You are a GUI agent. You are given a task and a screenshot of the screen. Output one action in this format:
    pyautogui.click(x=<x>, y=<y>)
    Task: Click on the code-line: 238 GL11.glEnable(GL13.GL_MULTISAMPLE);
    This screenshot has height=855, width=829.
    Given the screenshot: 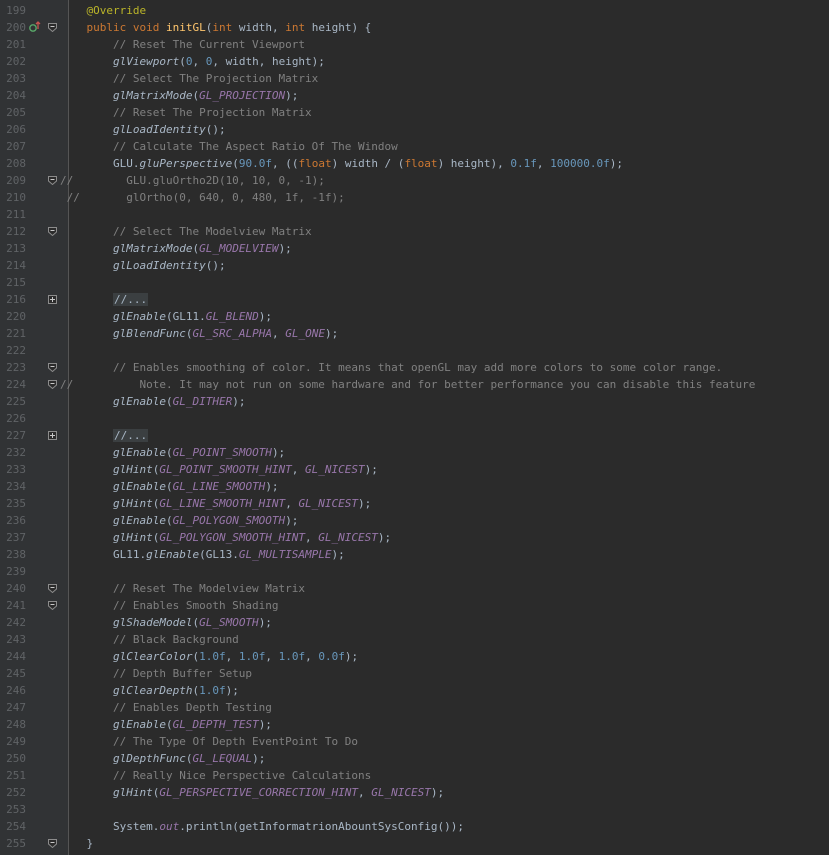 What is the action you would take?
    pyautogui.click(x=414, y=554)
    